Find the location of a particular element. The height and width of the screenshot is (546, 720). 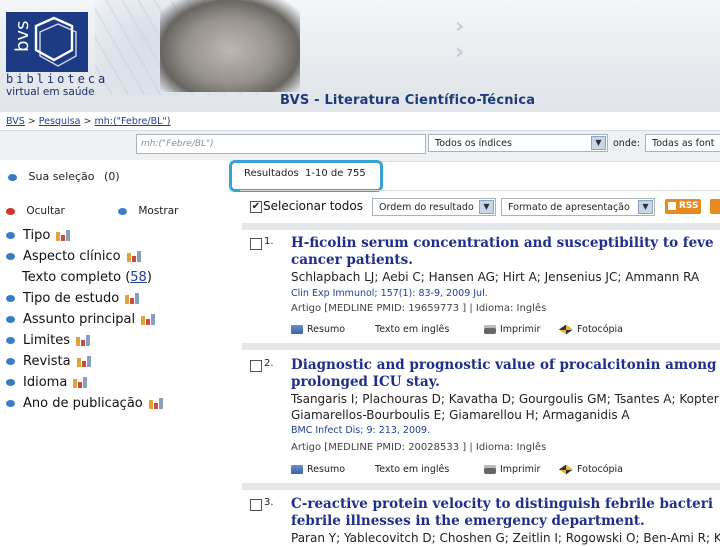

result-number: 2. is located at coordinates (269, 363).